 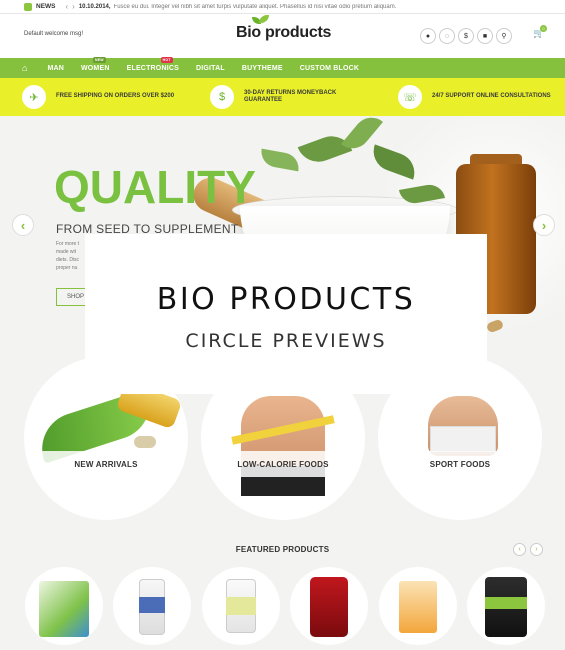 I want to click on category-label: LOW-CALORIE FOODS, so click(x=283, y=464).